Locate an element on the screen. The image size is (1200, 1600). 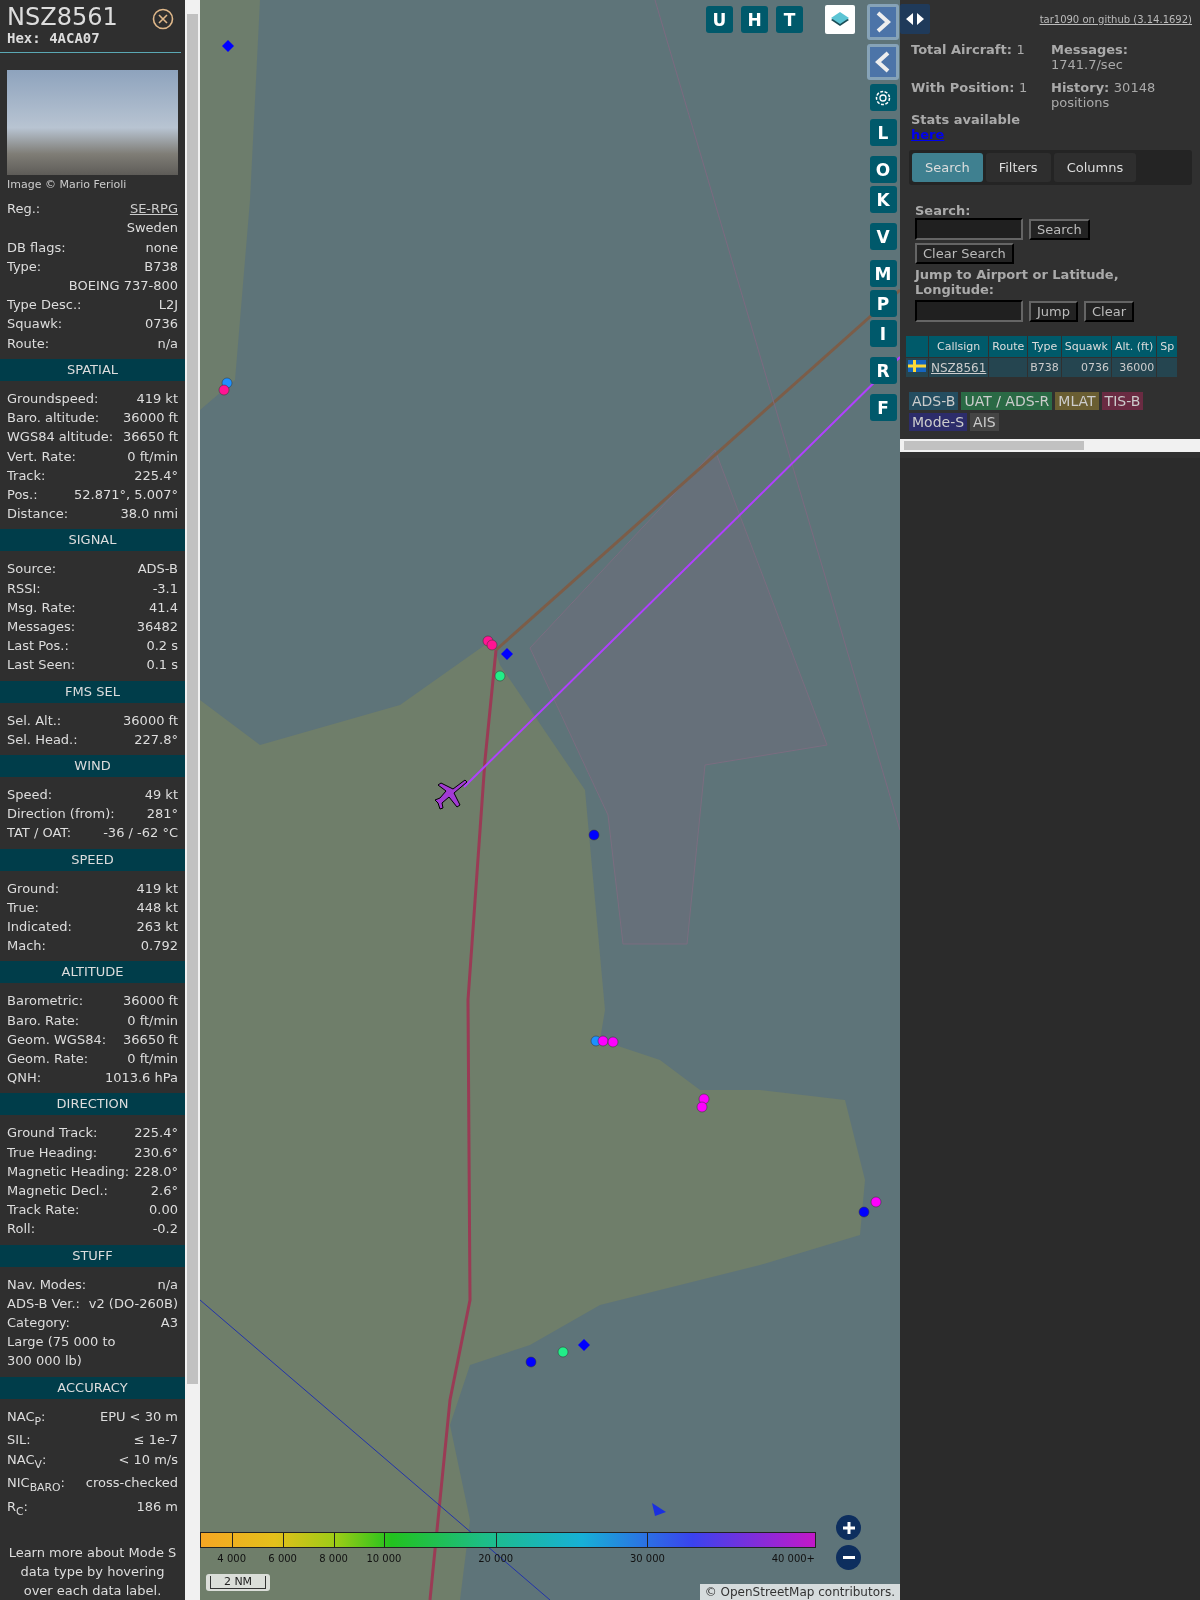
section-header: SPATIAL is located at coordinates (92, 369).